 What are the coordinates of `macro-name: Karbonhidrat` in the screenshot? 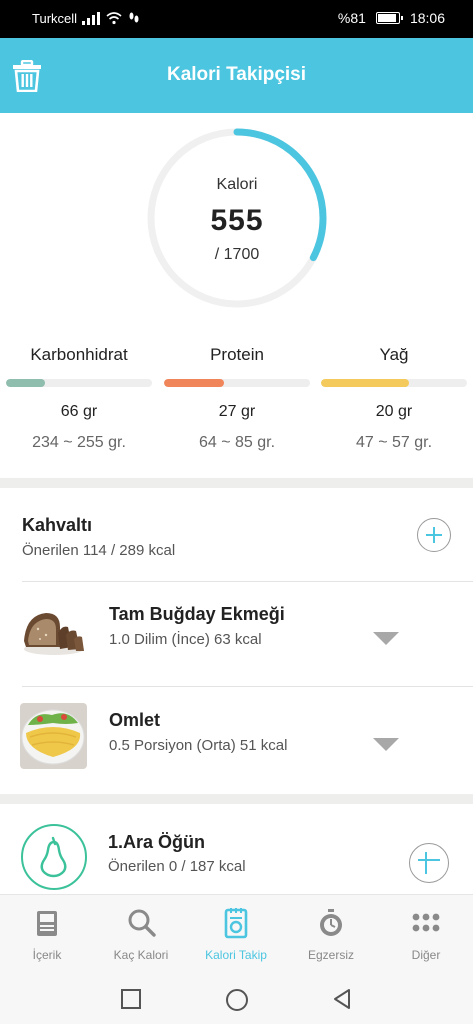 It's located at (79, 354).